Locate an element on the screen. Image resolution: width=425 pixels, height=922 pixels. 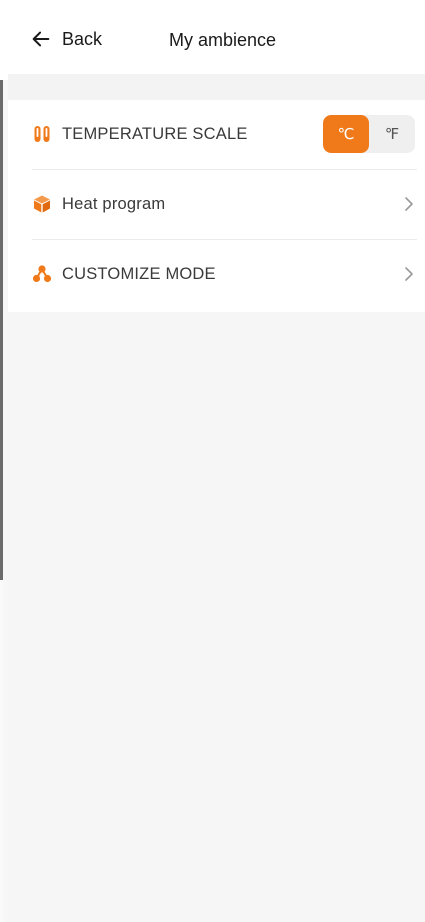
heat-program-label: Heat program is located at coordinates (114, 203).